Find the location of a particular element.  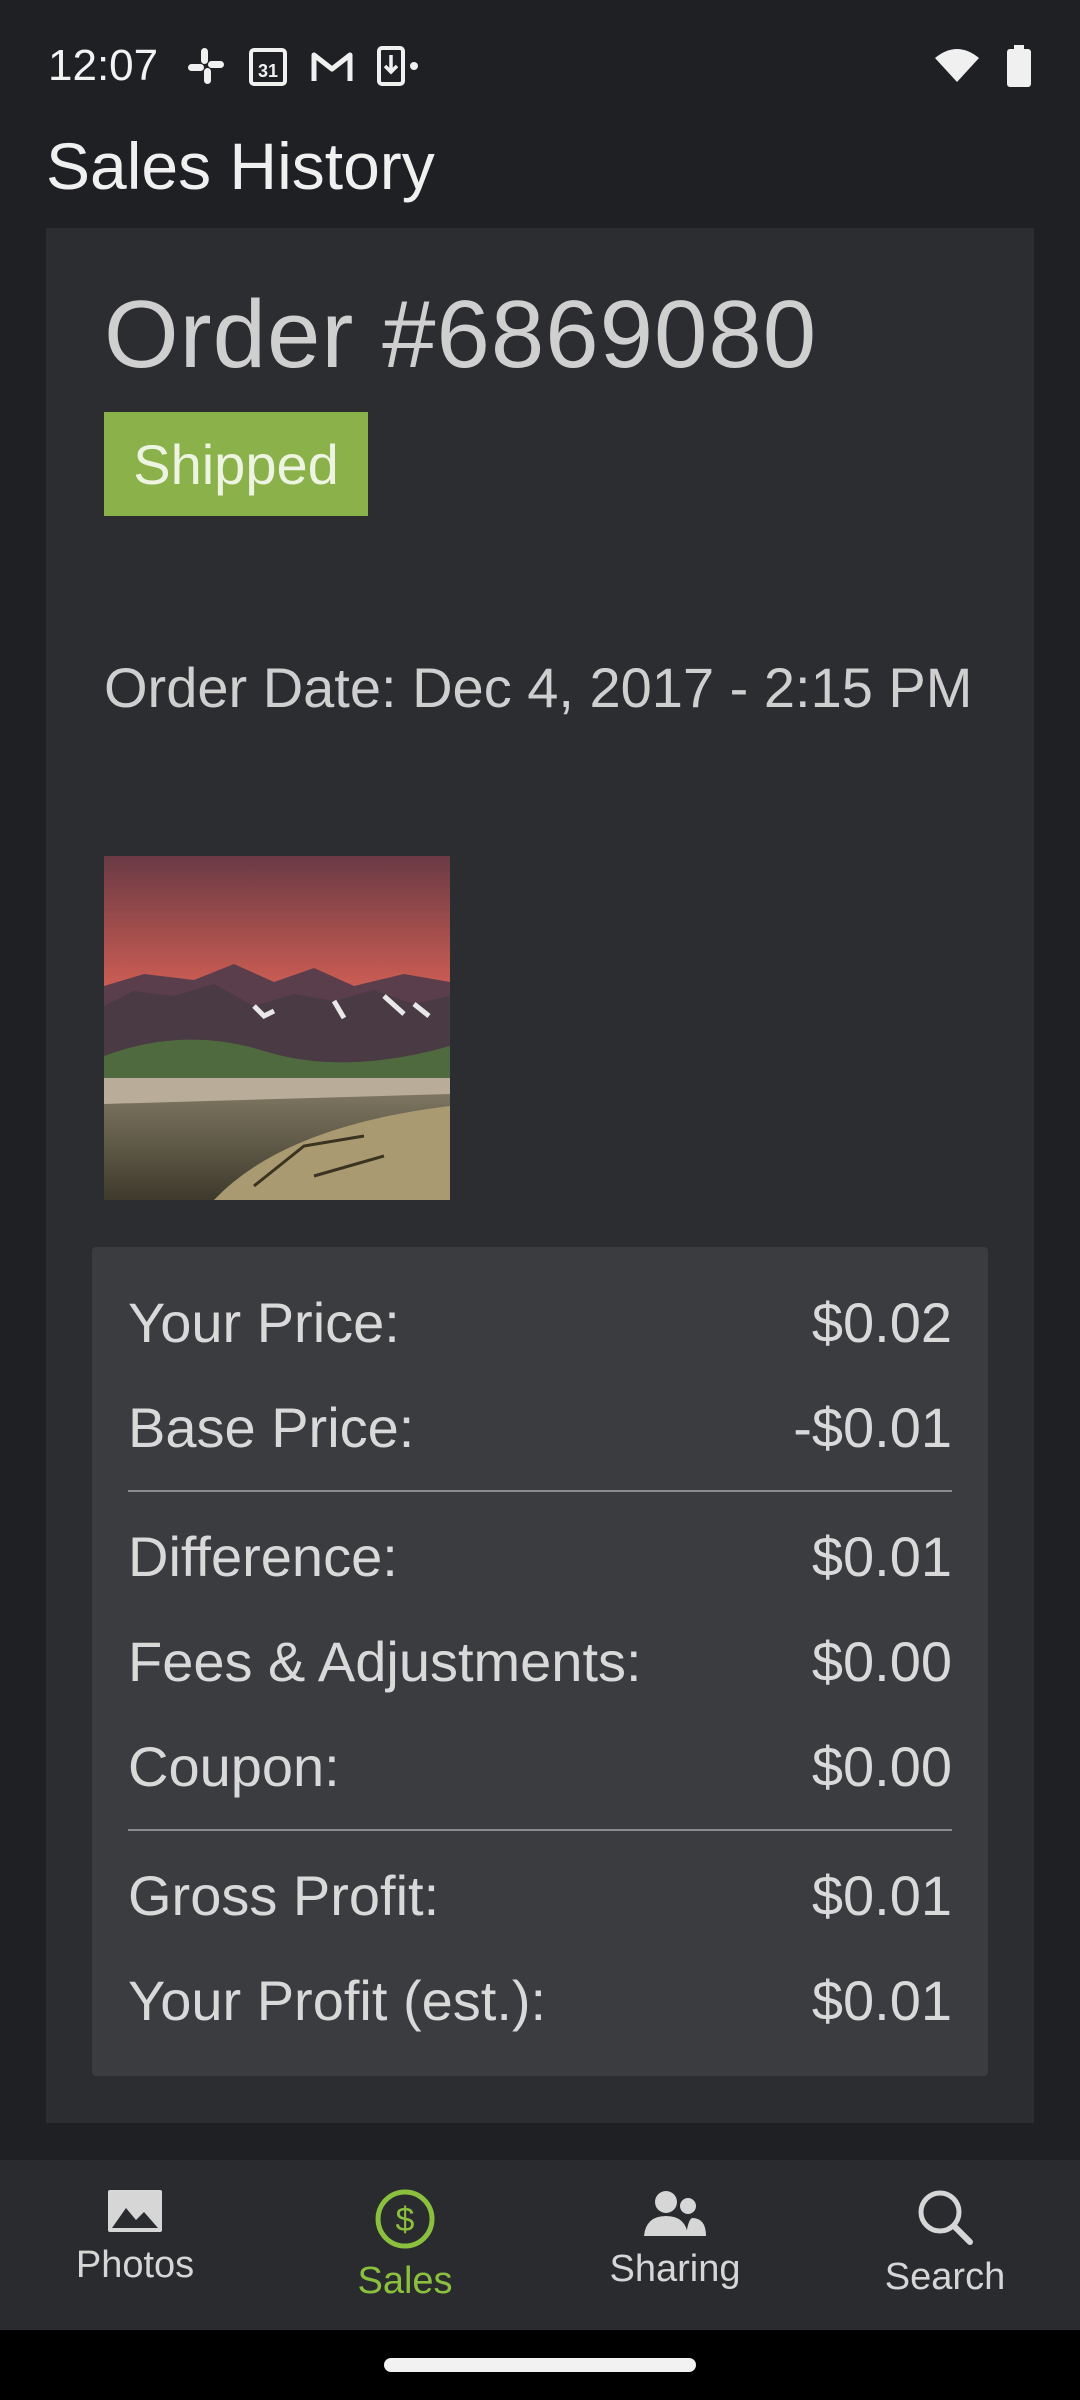

gmail-icon is located at coordinates (332, 66).